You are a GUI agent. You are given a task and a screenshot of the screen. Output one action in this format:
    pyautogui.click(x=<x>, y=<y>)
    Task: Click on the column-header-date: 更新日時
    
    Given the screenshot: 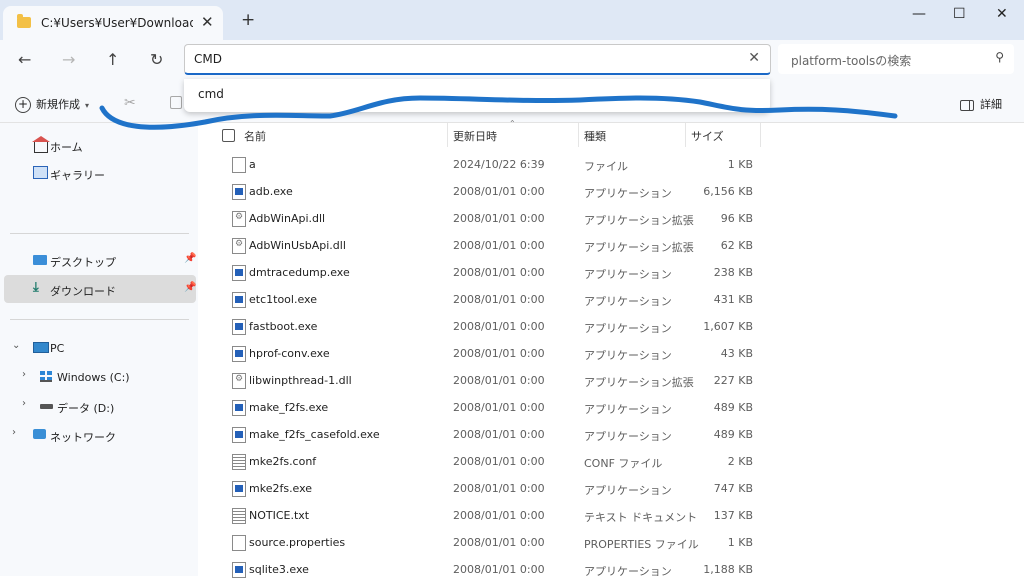 What is the action you would take?
    pyautogui.click(x=475, y=136)
    